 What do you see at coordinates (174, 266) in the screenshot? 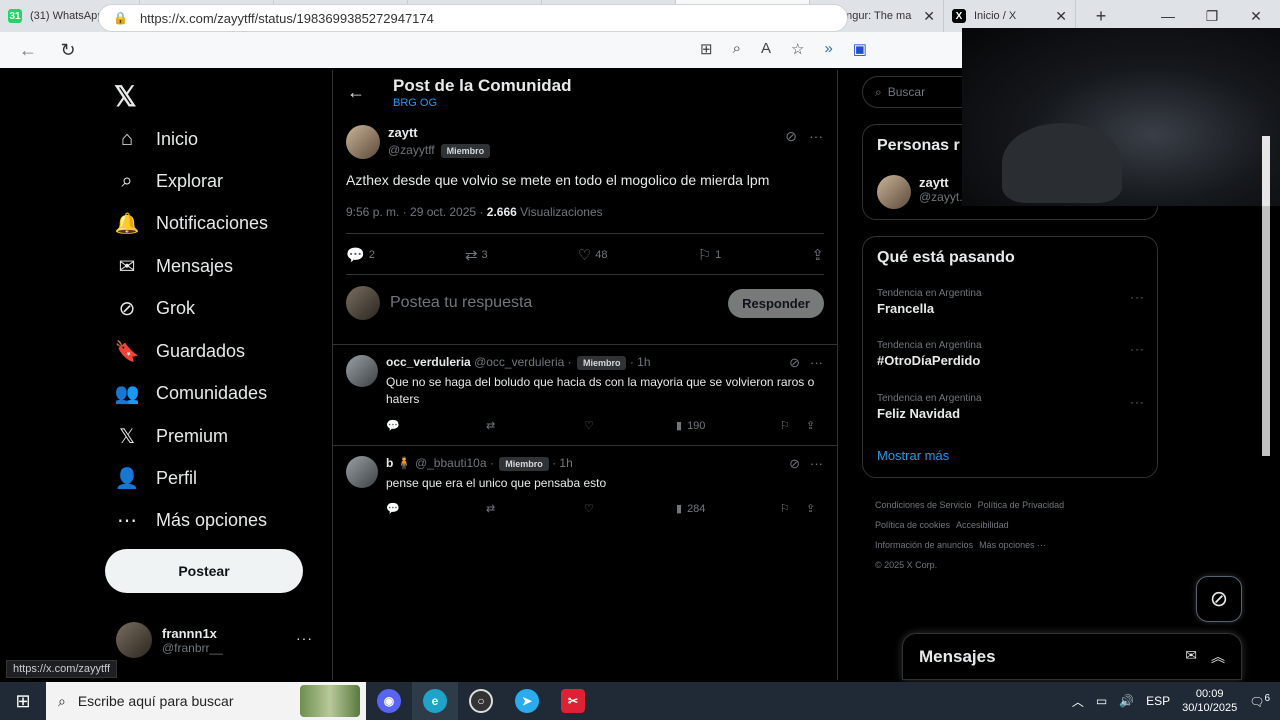
I see `nav-item-mensajes: ✉ Mensajes` at bounding box center [174, 266].